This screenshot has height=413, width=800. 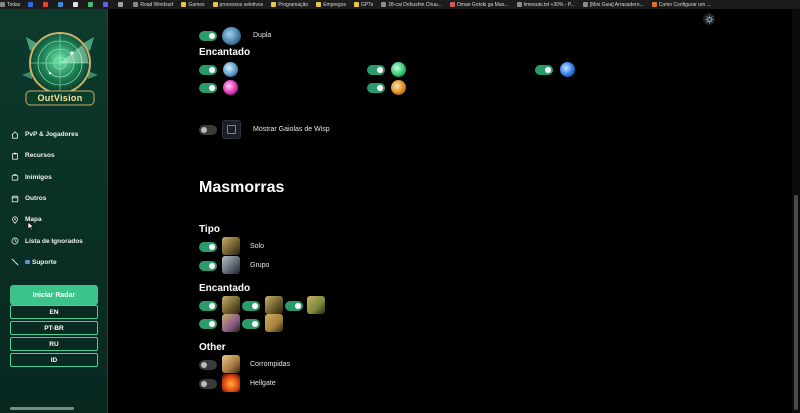 I want to click on lang-button-ru: RU, so click(x=54, y=344).